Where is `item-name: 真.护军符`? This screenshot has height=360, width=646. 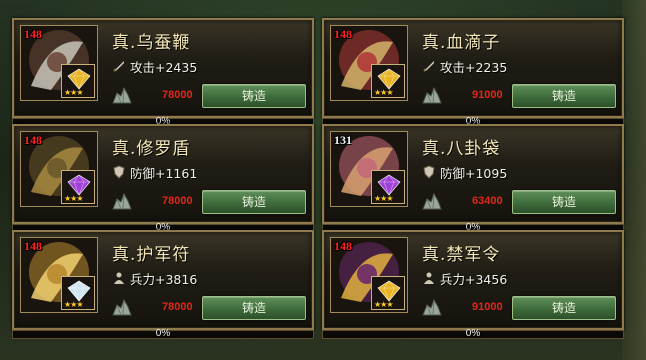 item-name: 真.护军符 is located at coordinates (151, 255).